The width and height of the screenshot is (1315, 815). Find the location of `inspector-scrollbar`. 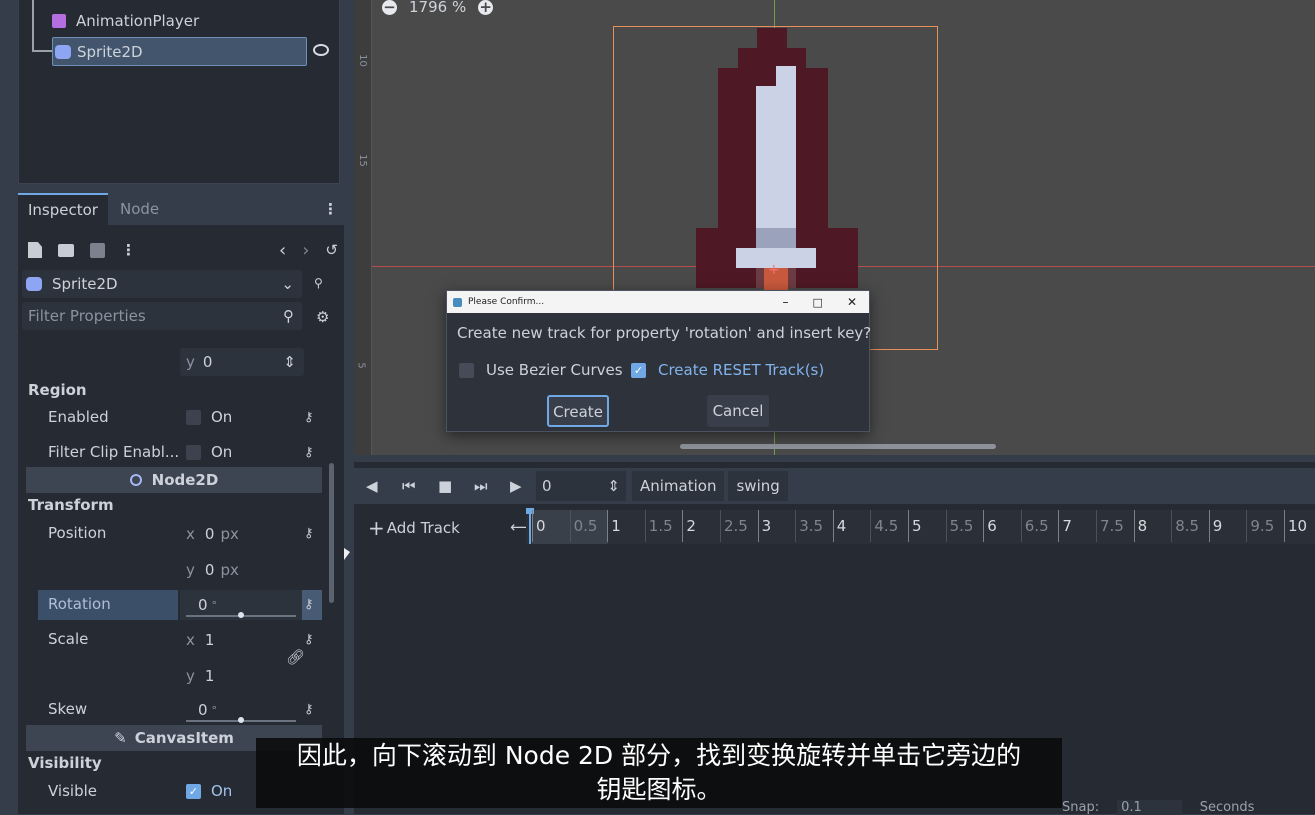

inspector-scrollbar is located at coordinates (331, 533).